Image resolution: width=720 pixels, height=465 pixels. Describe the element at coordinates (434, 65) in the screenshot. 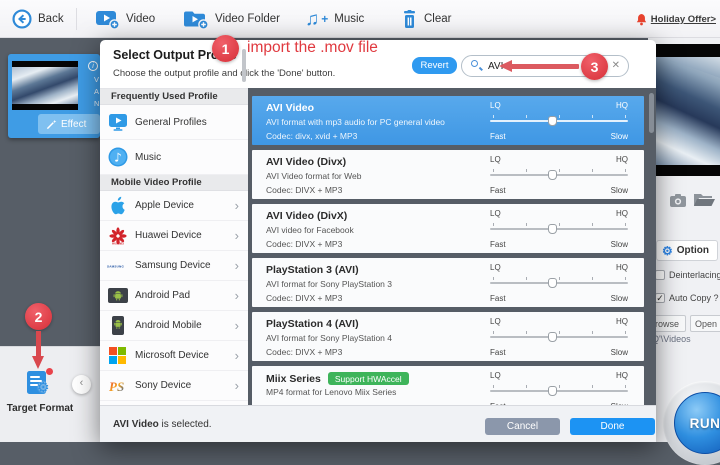

I see `revert-button: Revert` at that location.